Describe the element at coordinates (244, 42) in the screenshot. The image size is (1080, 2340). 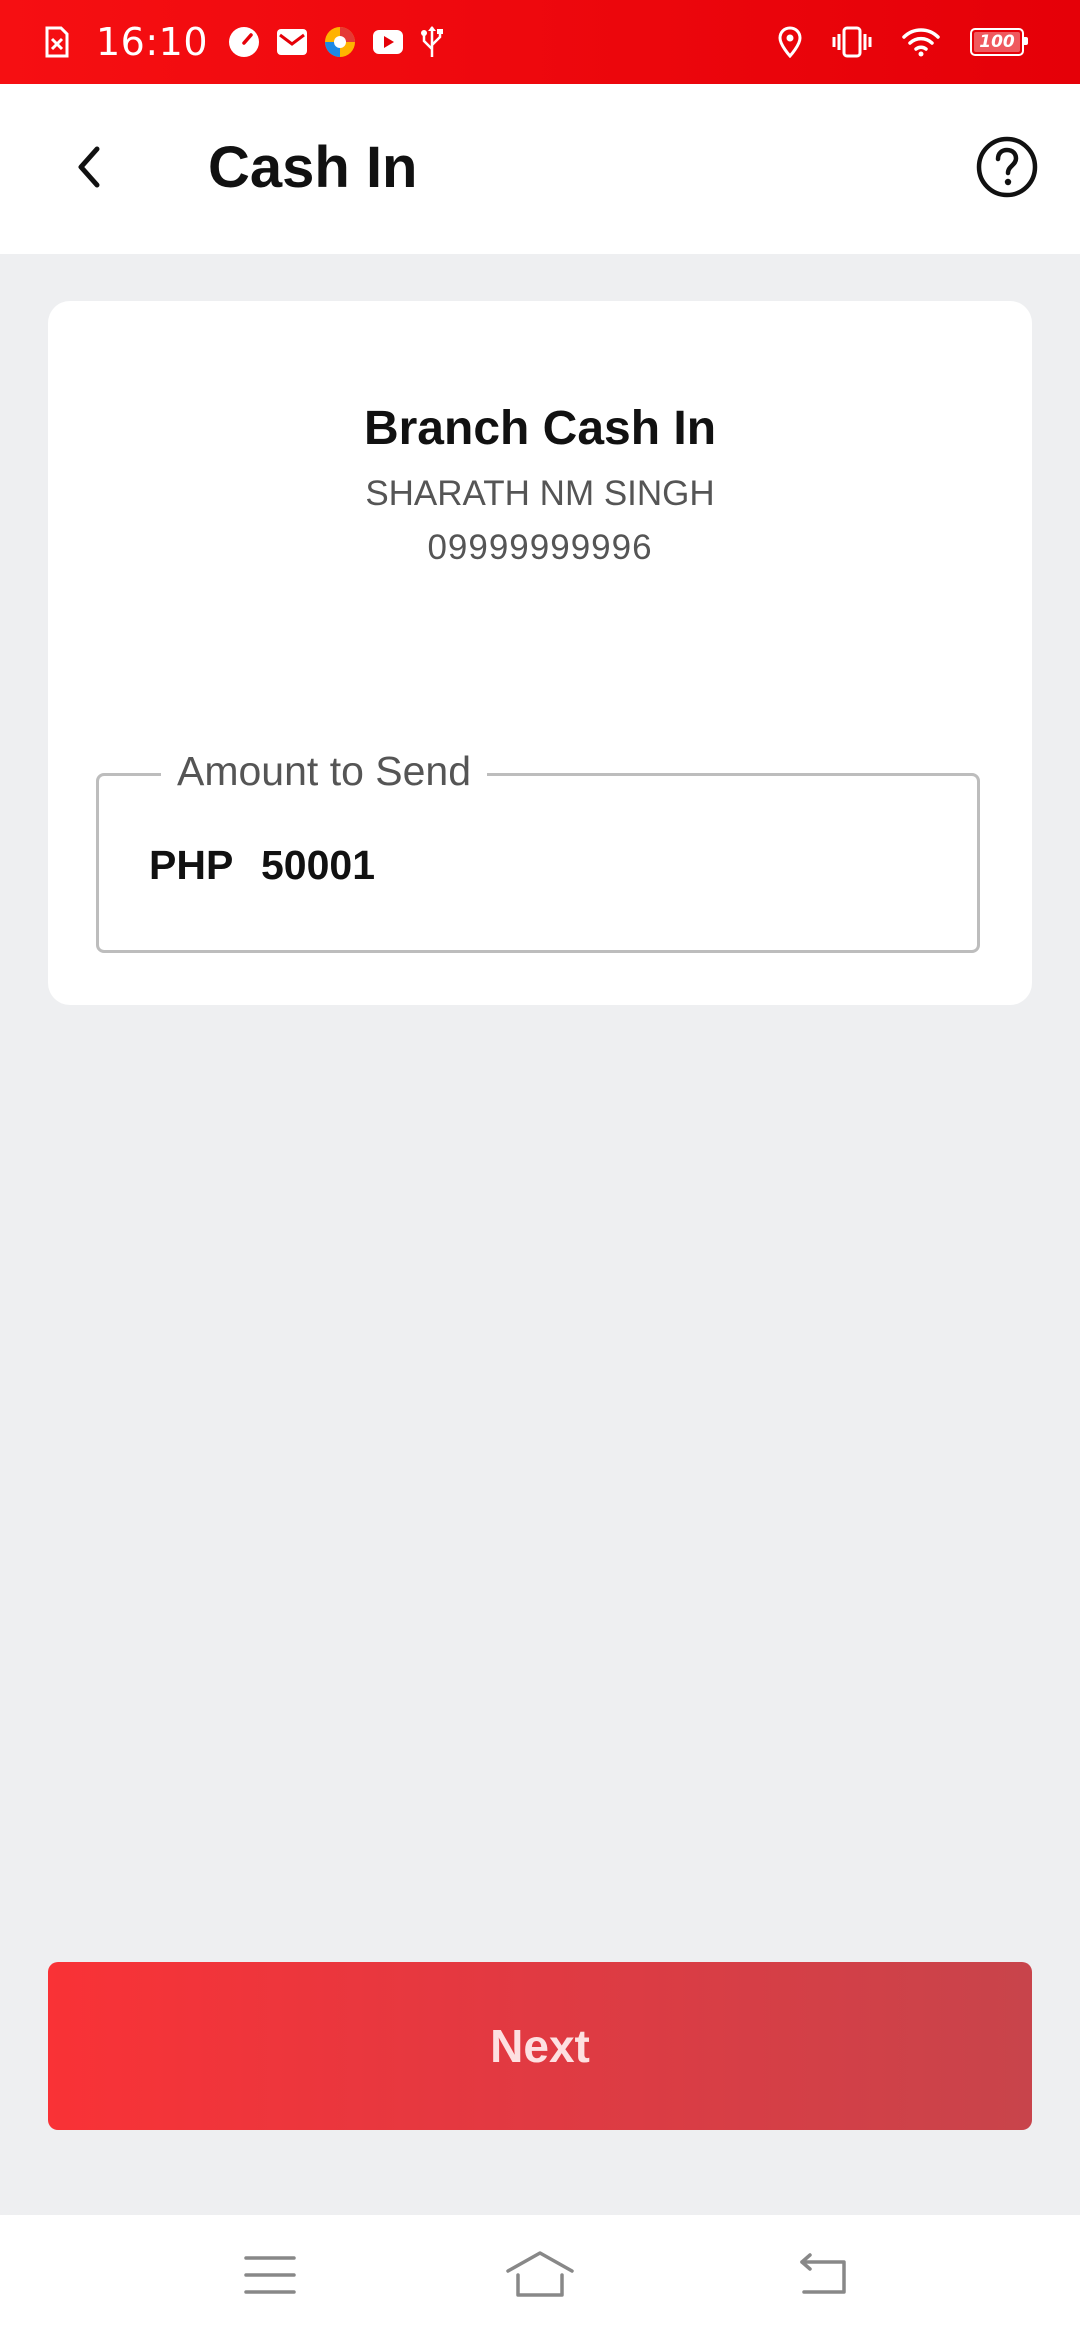
I see `speedometer-icon` at that location.